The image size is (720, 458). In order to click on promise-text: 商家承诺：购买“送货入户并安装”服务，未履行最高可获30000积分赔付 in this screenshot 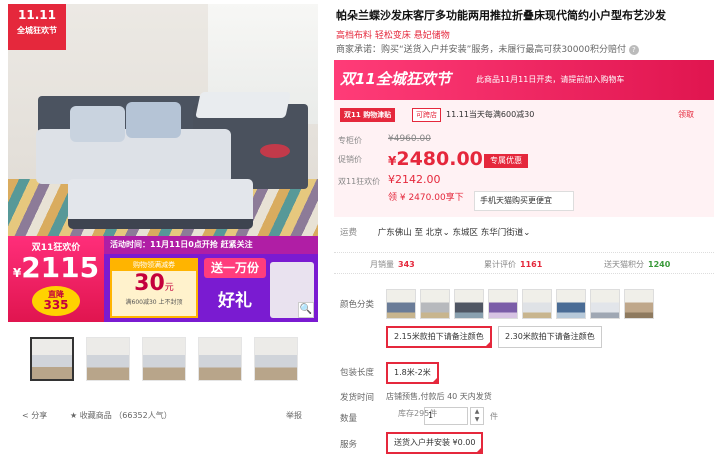, I will do `click(481, 50)`.